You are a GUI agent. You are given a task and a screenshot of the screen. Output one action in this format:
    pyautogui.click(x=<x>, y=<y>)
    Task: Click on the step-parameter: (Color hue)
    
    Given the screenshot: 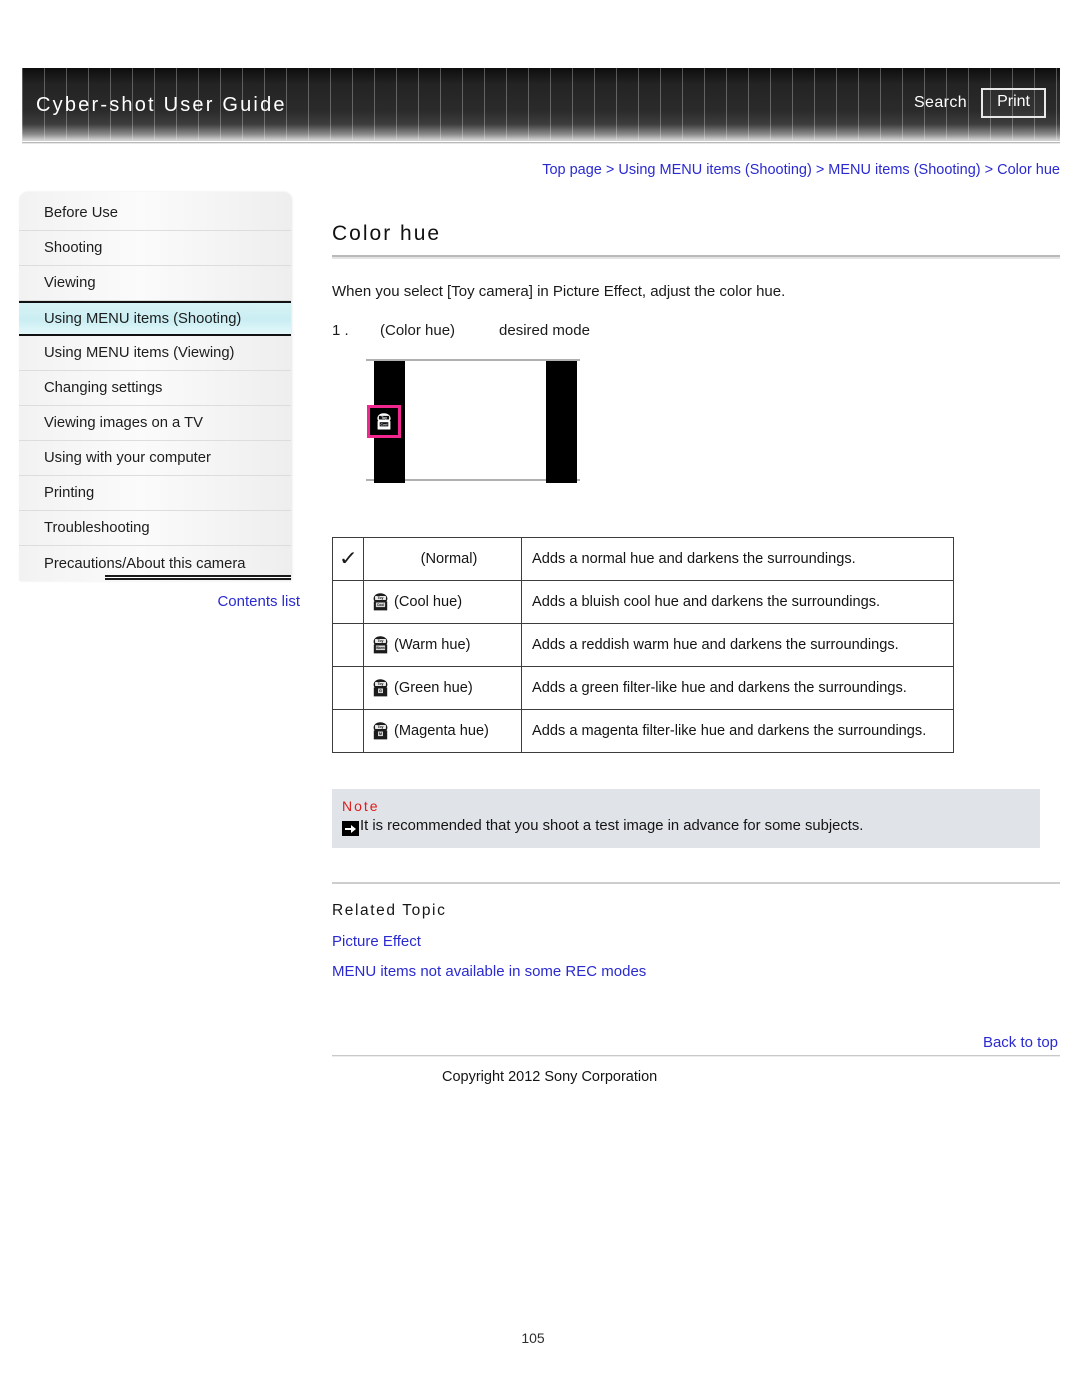 What is the action you would take?
    pyautogui.click(x=418, y=330)
    